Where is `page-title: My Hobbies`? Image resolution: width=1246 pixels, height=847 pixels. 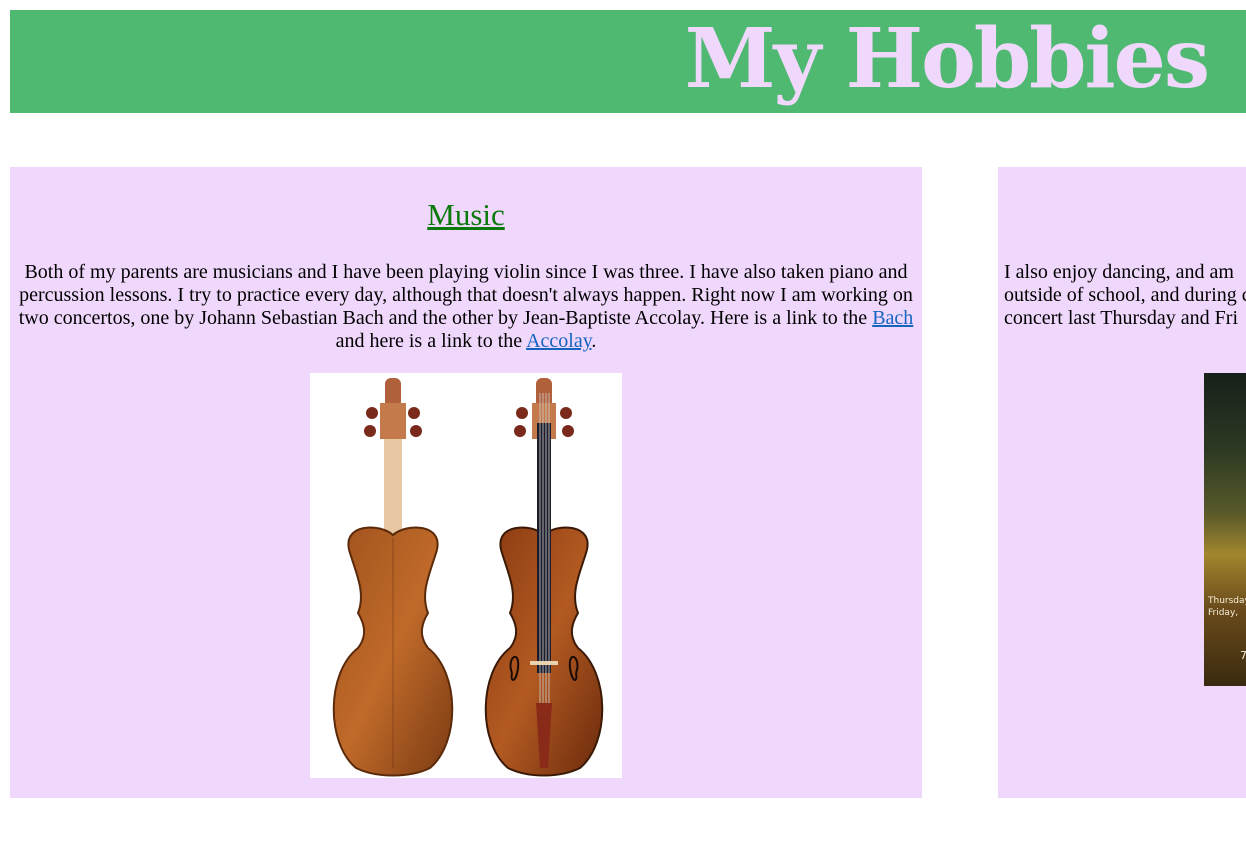
page-title: My Hobbies is located at coordinates (947, 59).